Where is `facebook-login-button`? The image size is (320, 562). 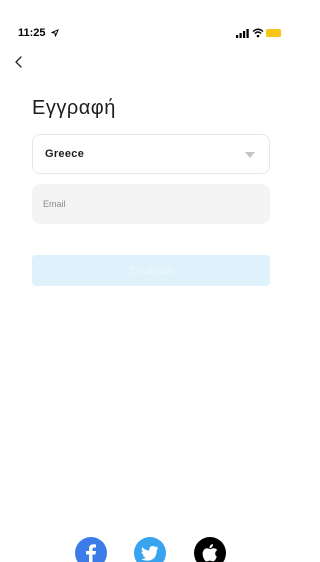 facebook-login-button is located at coordinates (91, 549).